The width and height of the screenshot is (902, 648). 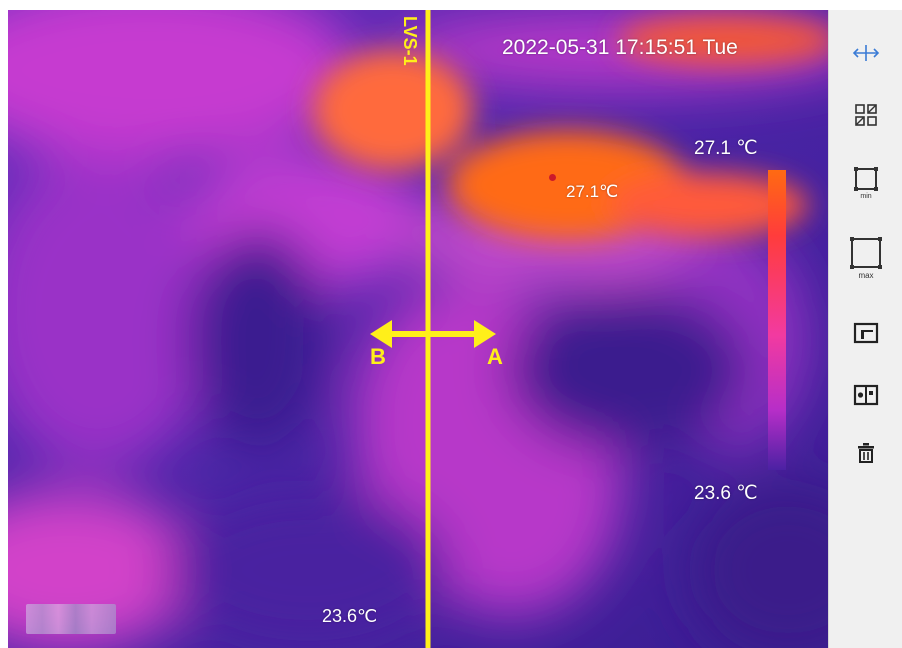 What do you see at coordinates (71, 619) in the screenshot?
I see `blurred-logo` at bounding box center [71, 619].